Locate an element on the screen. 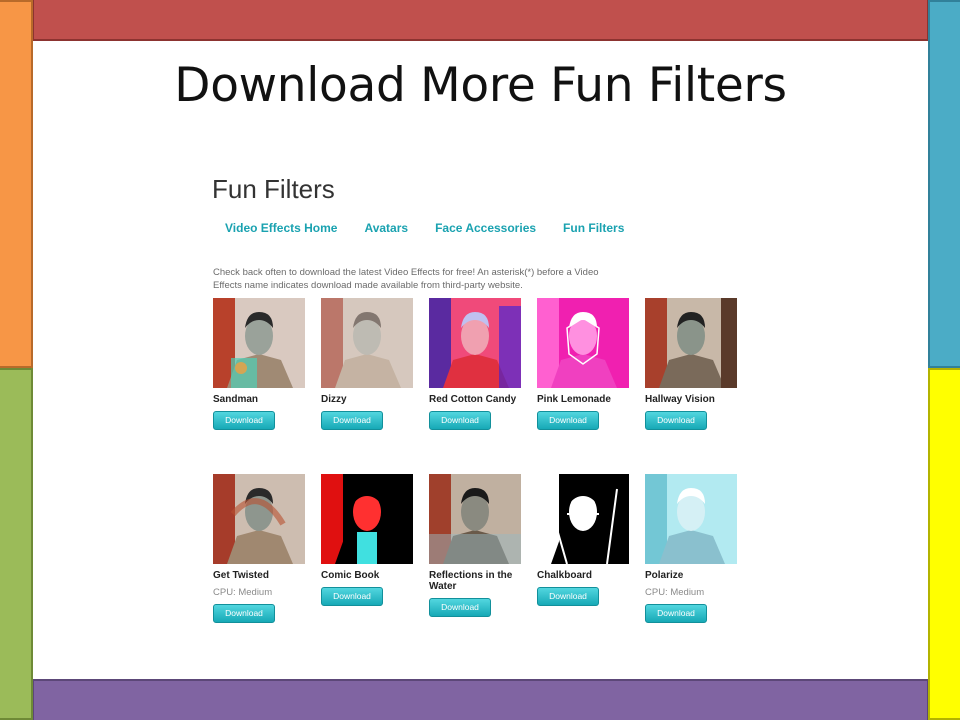  nav-face-accessories: Face Accessories is located at coordinates (485, 228).